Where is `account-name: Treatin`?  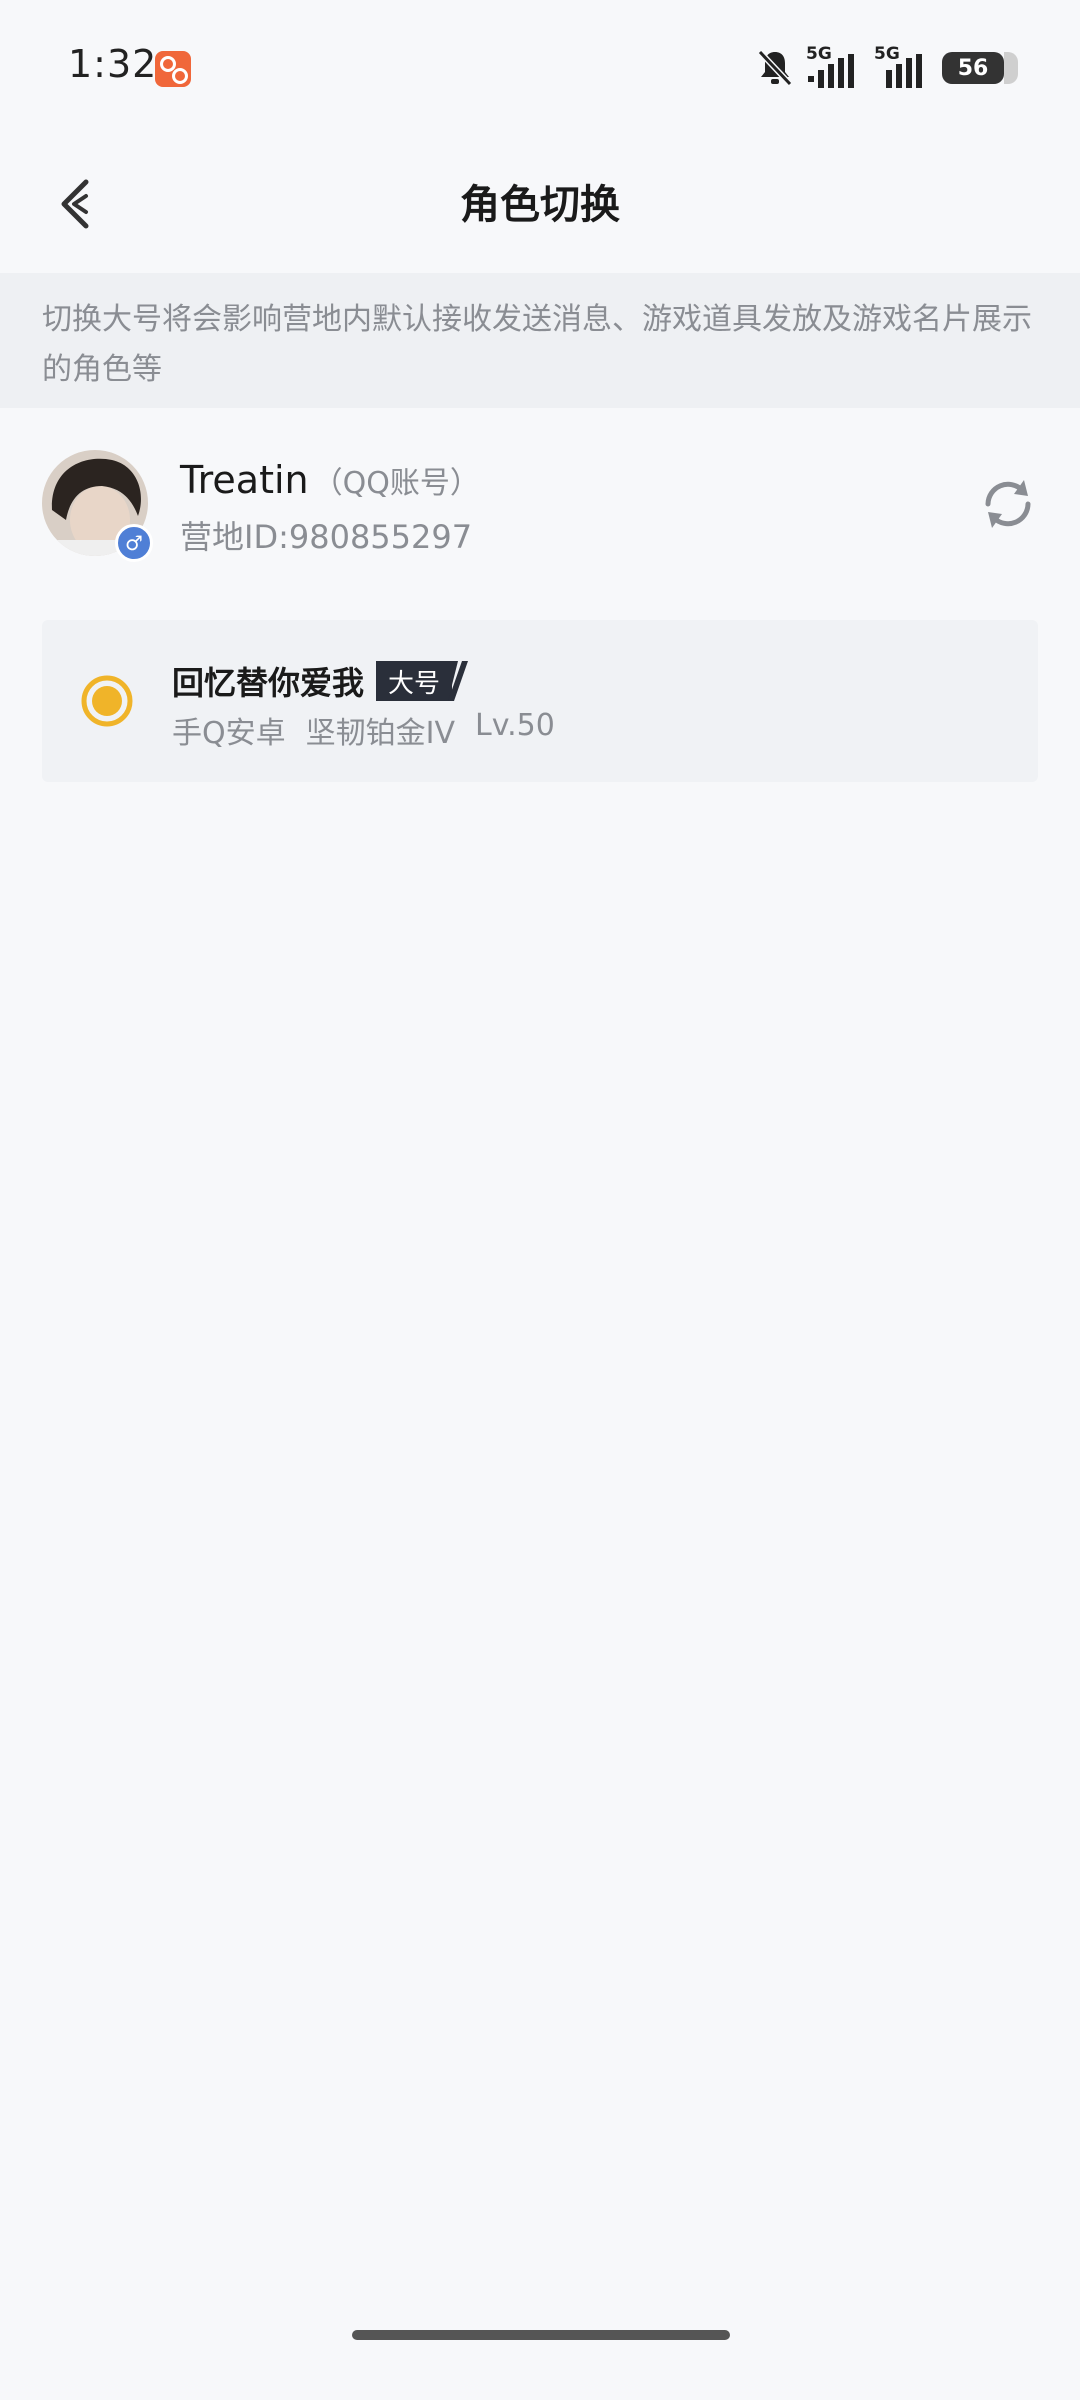
account-name: Treatin is located at coordinates (244, 480).